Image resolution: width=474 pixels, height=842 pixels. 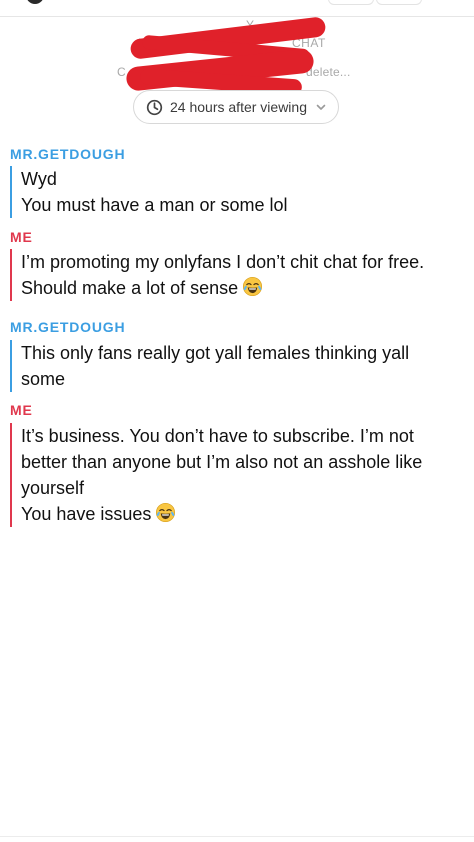 I want to click on chevron-down-icon, so click(x=321, y=107).